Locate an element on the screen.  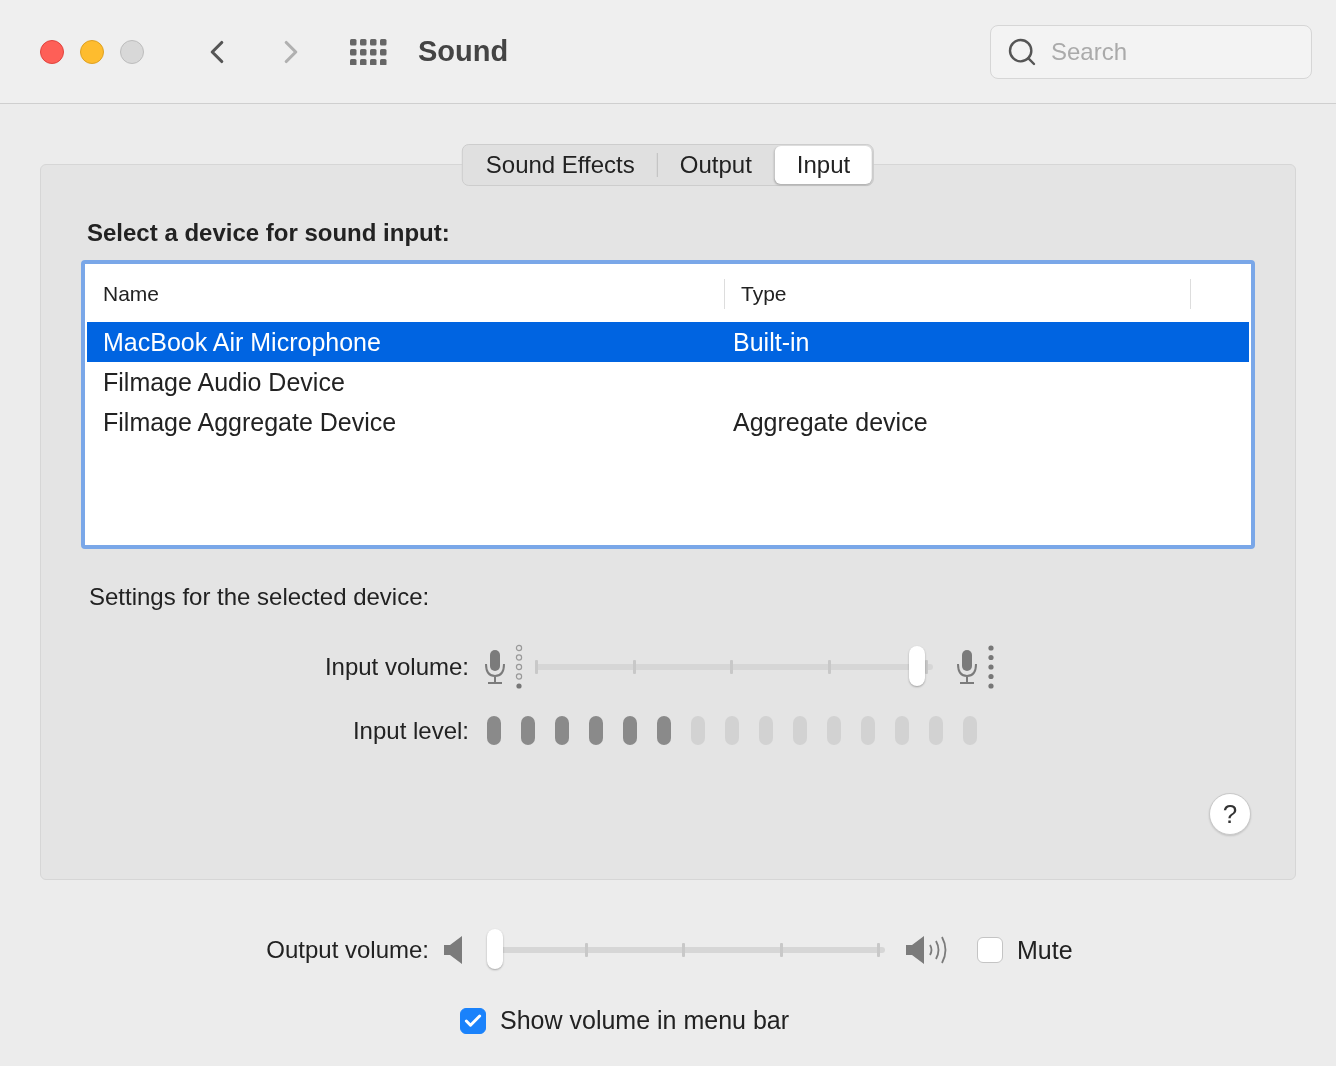
tab: Sound Effects is located at coordinates (560, 165).